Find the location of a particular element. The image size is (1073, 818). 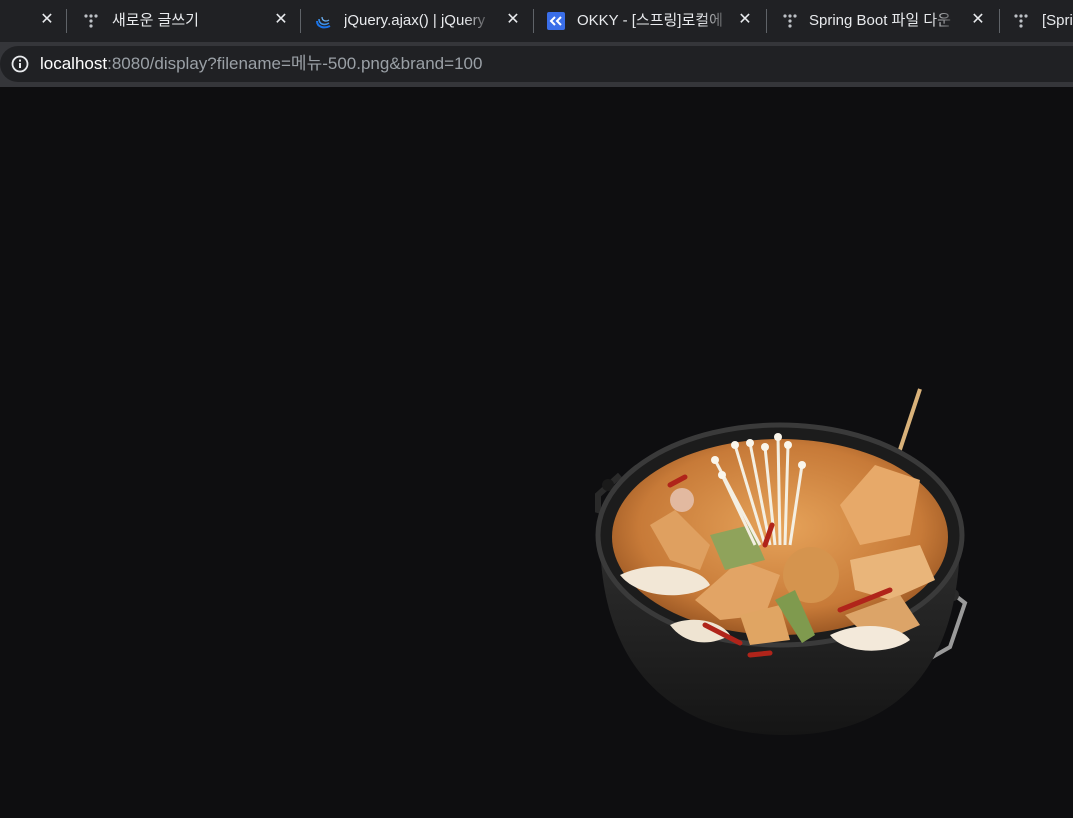

okky-logo-icon is located at coordinates (556, 21).